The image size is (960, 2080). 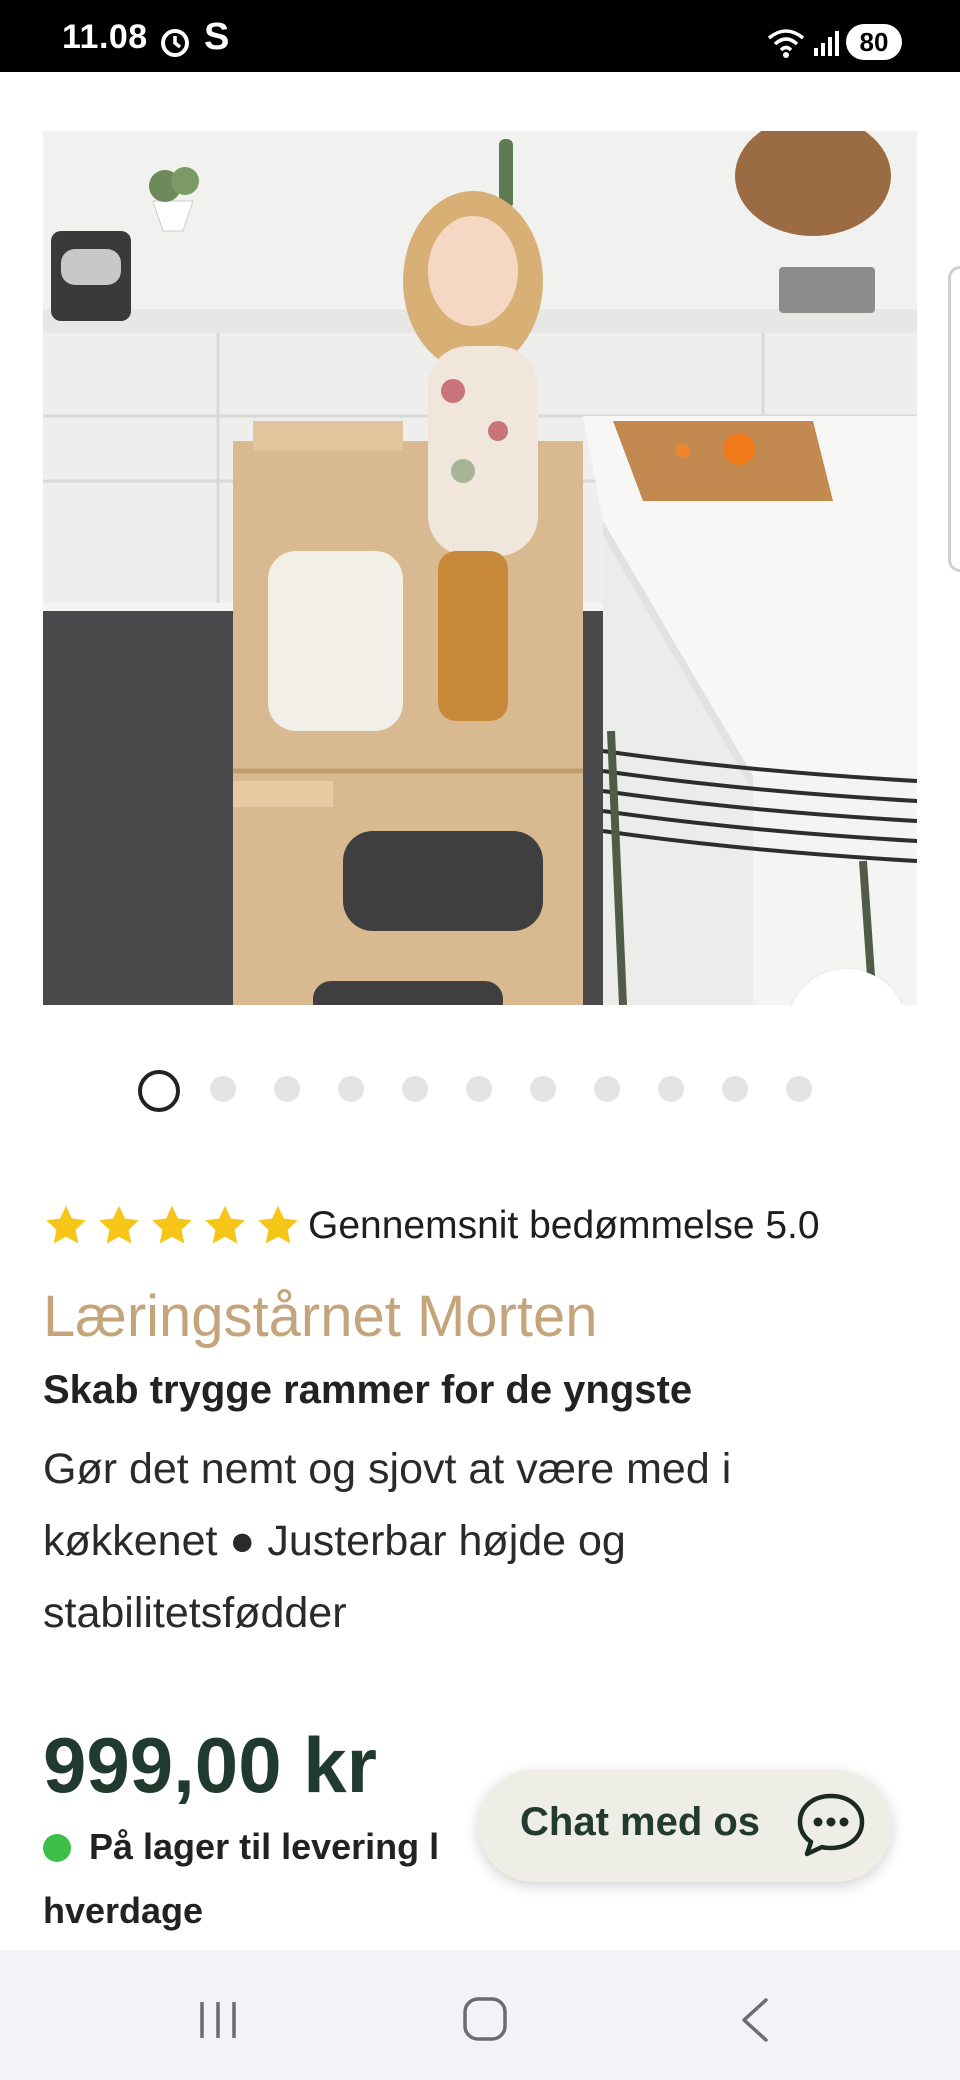 What do you see at coordinates (564, 1225) in the screenshot?
I see `rating-text: Gennemsnit bedømmelse 5.0` at bounding box center [564, 1225].